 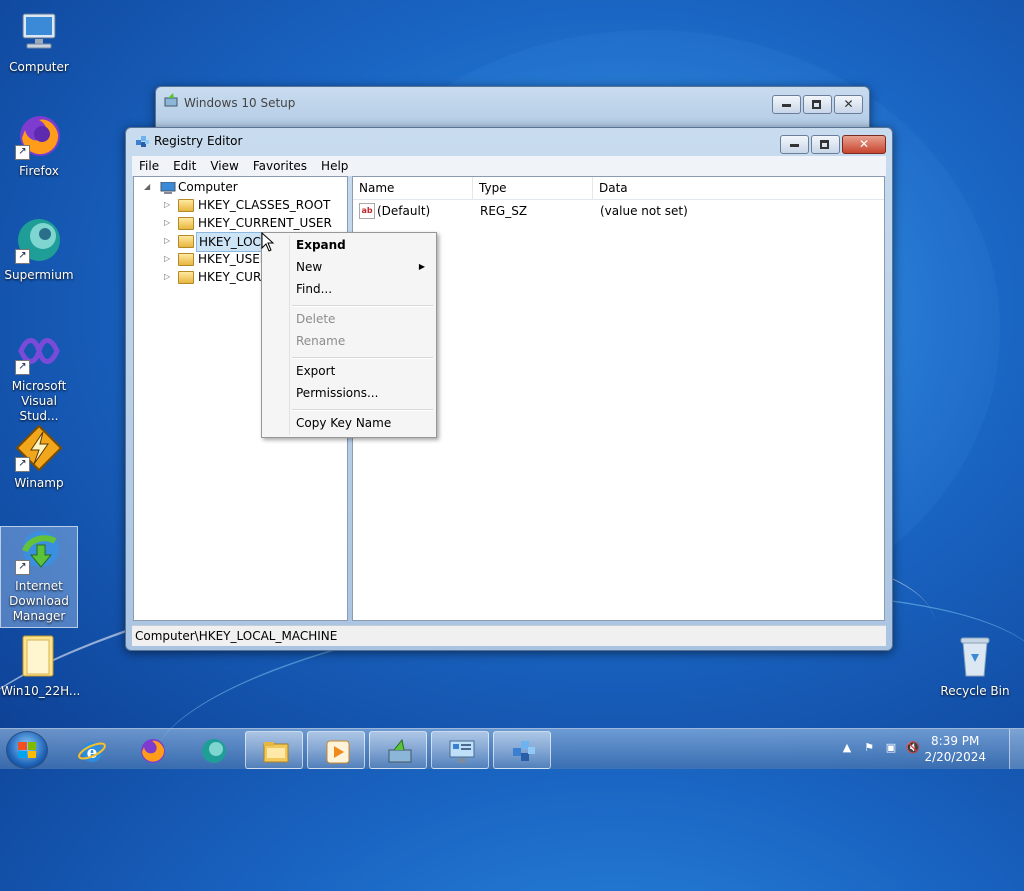 What do you see at coordinates (913, 748) in the screenshot?
I see `volume-muted-icon: 🔇` at bounding box center [913, 748].